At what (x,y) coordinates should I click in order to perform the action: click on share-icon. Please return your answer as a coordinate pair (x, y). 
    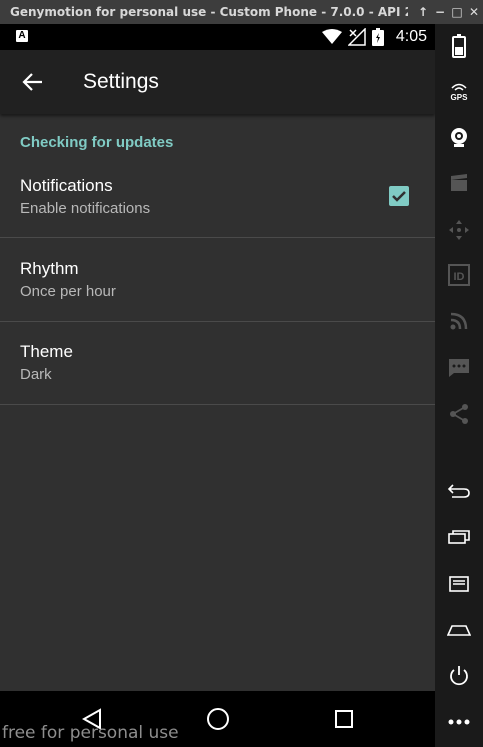
    Looking at the image, I should click on (459, 414).